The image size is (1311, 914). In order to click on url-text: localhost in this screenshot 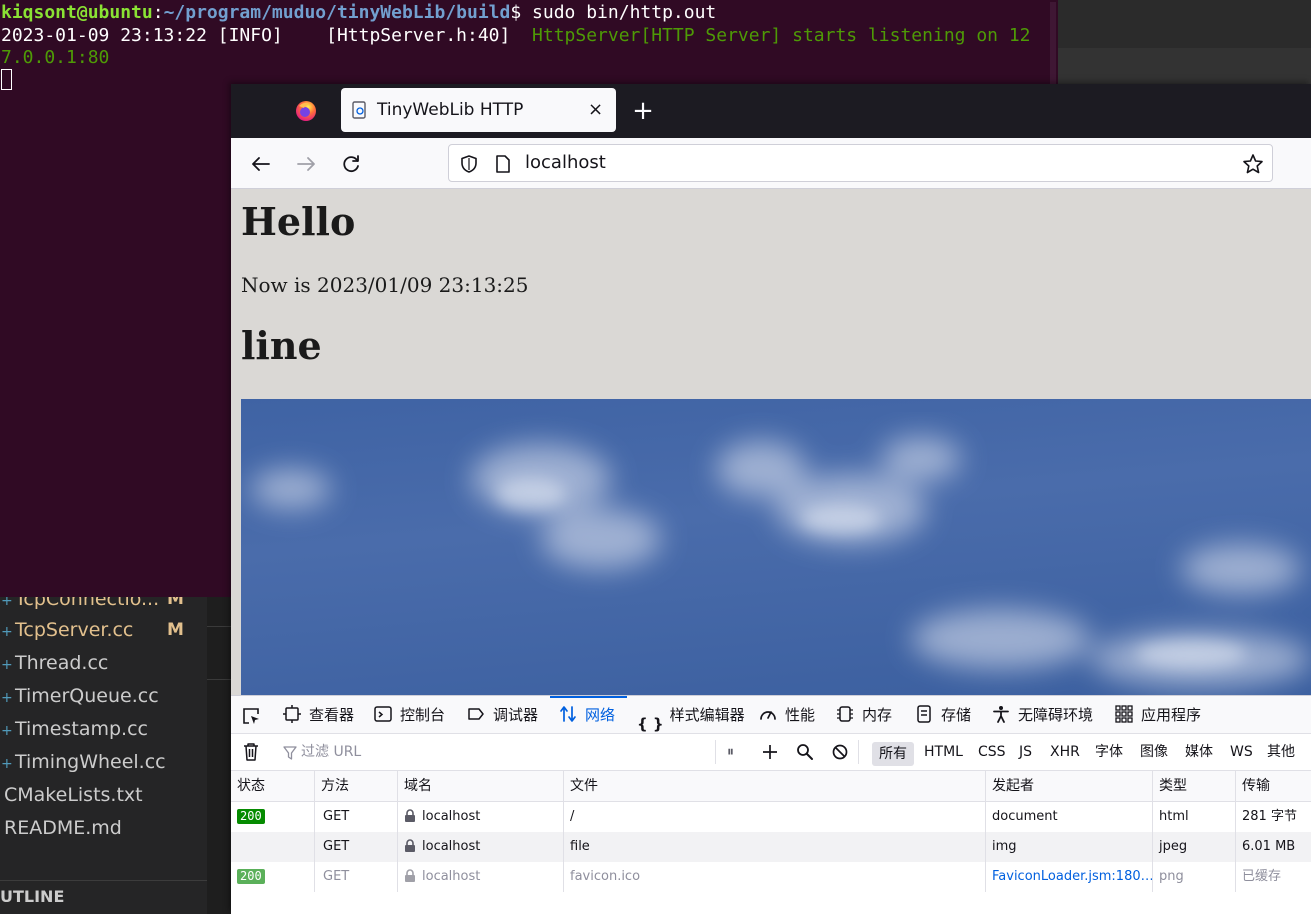, I will do `click(565, 163)`.